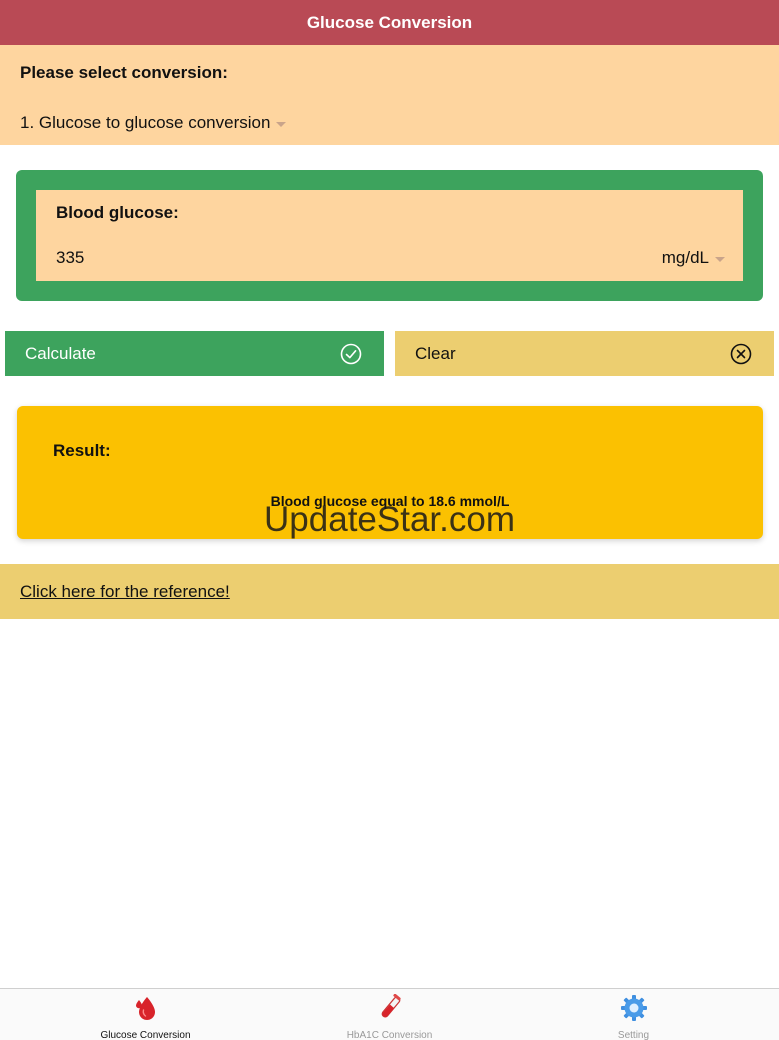 The height and width of the screenshot is (1040, 779). I want to click on tab-label: Glucose Conversion, so click(145, 1035).